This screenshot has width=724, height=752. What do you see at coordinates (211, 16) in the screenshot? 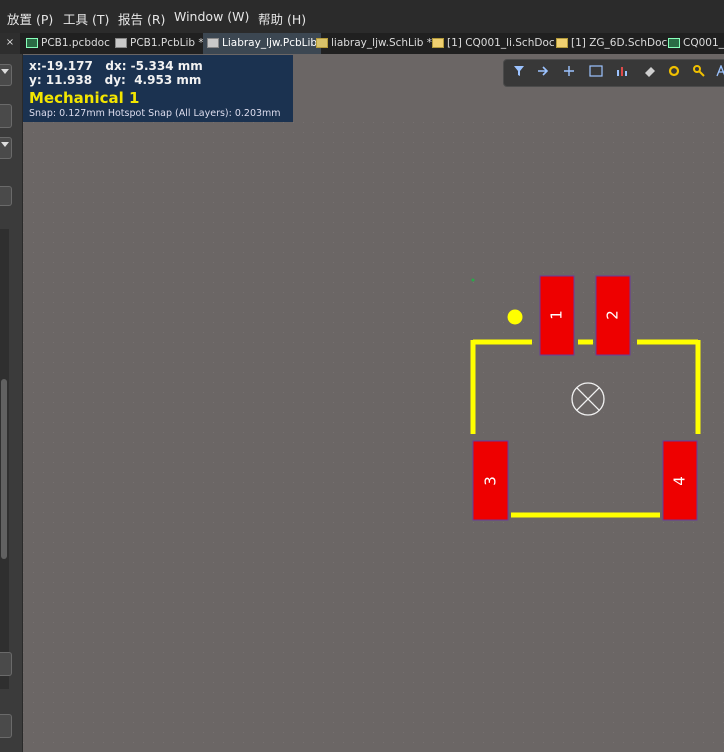
I see `menu-window: Window (W)` at bounding box center [211, 16].